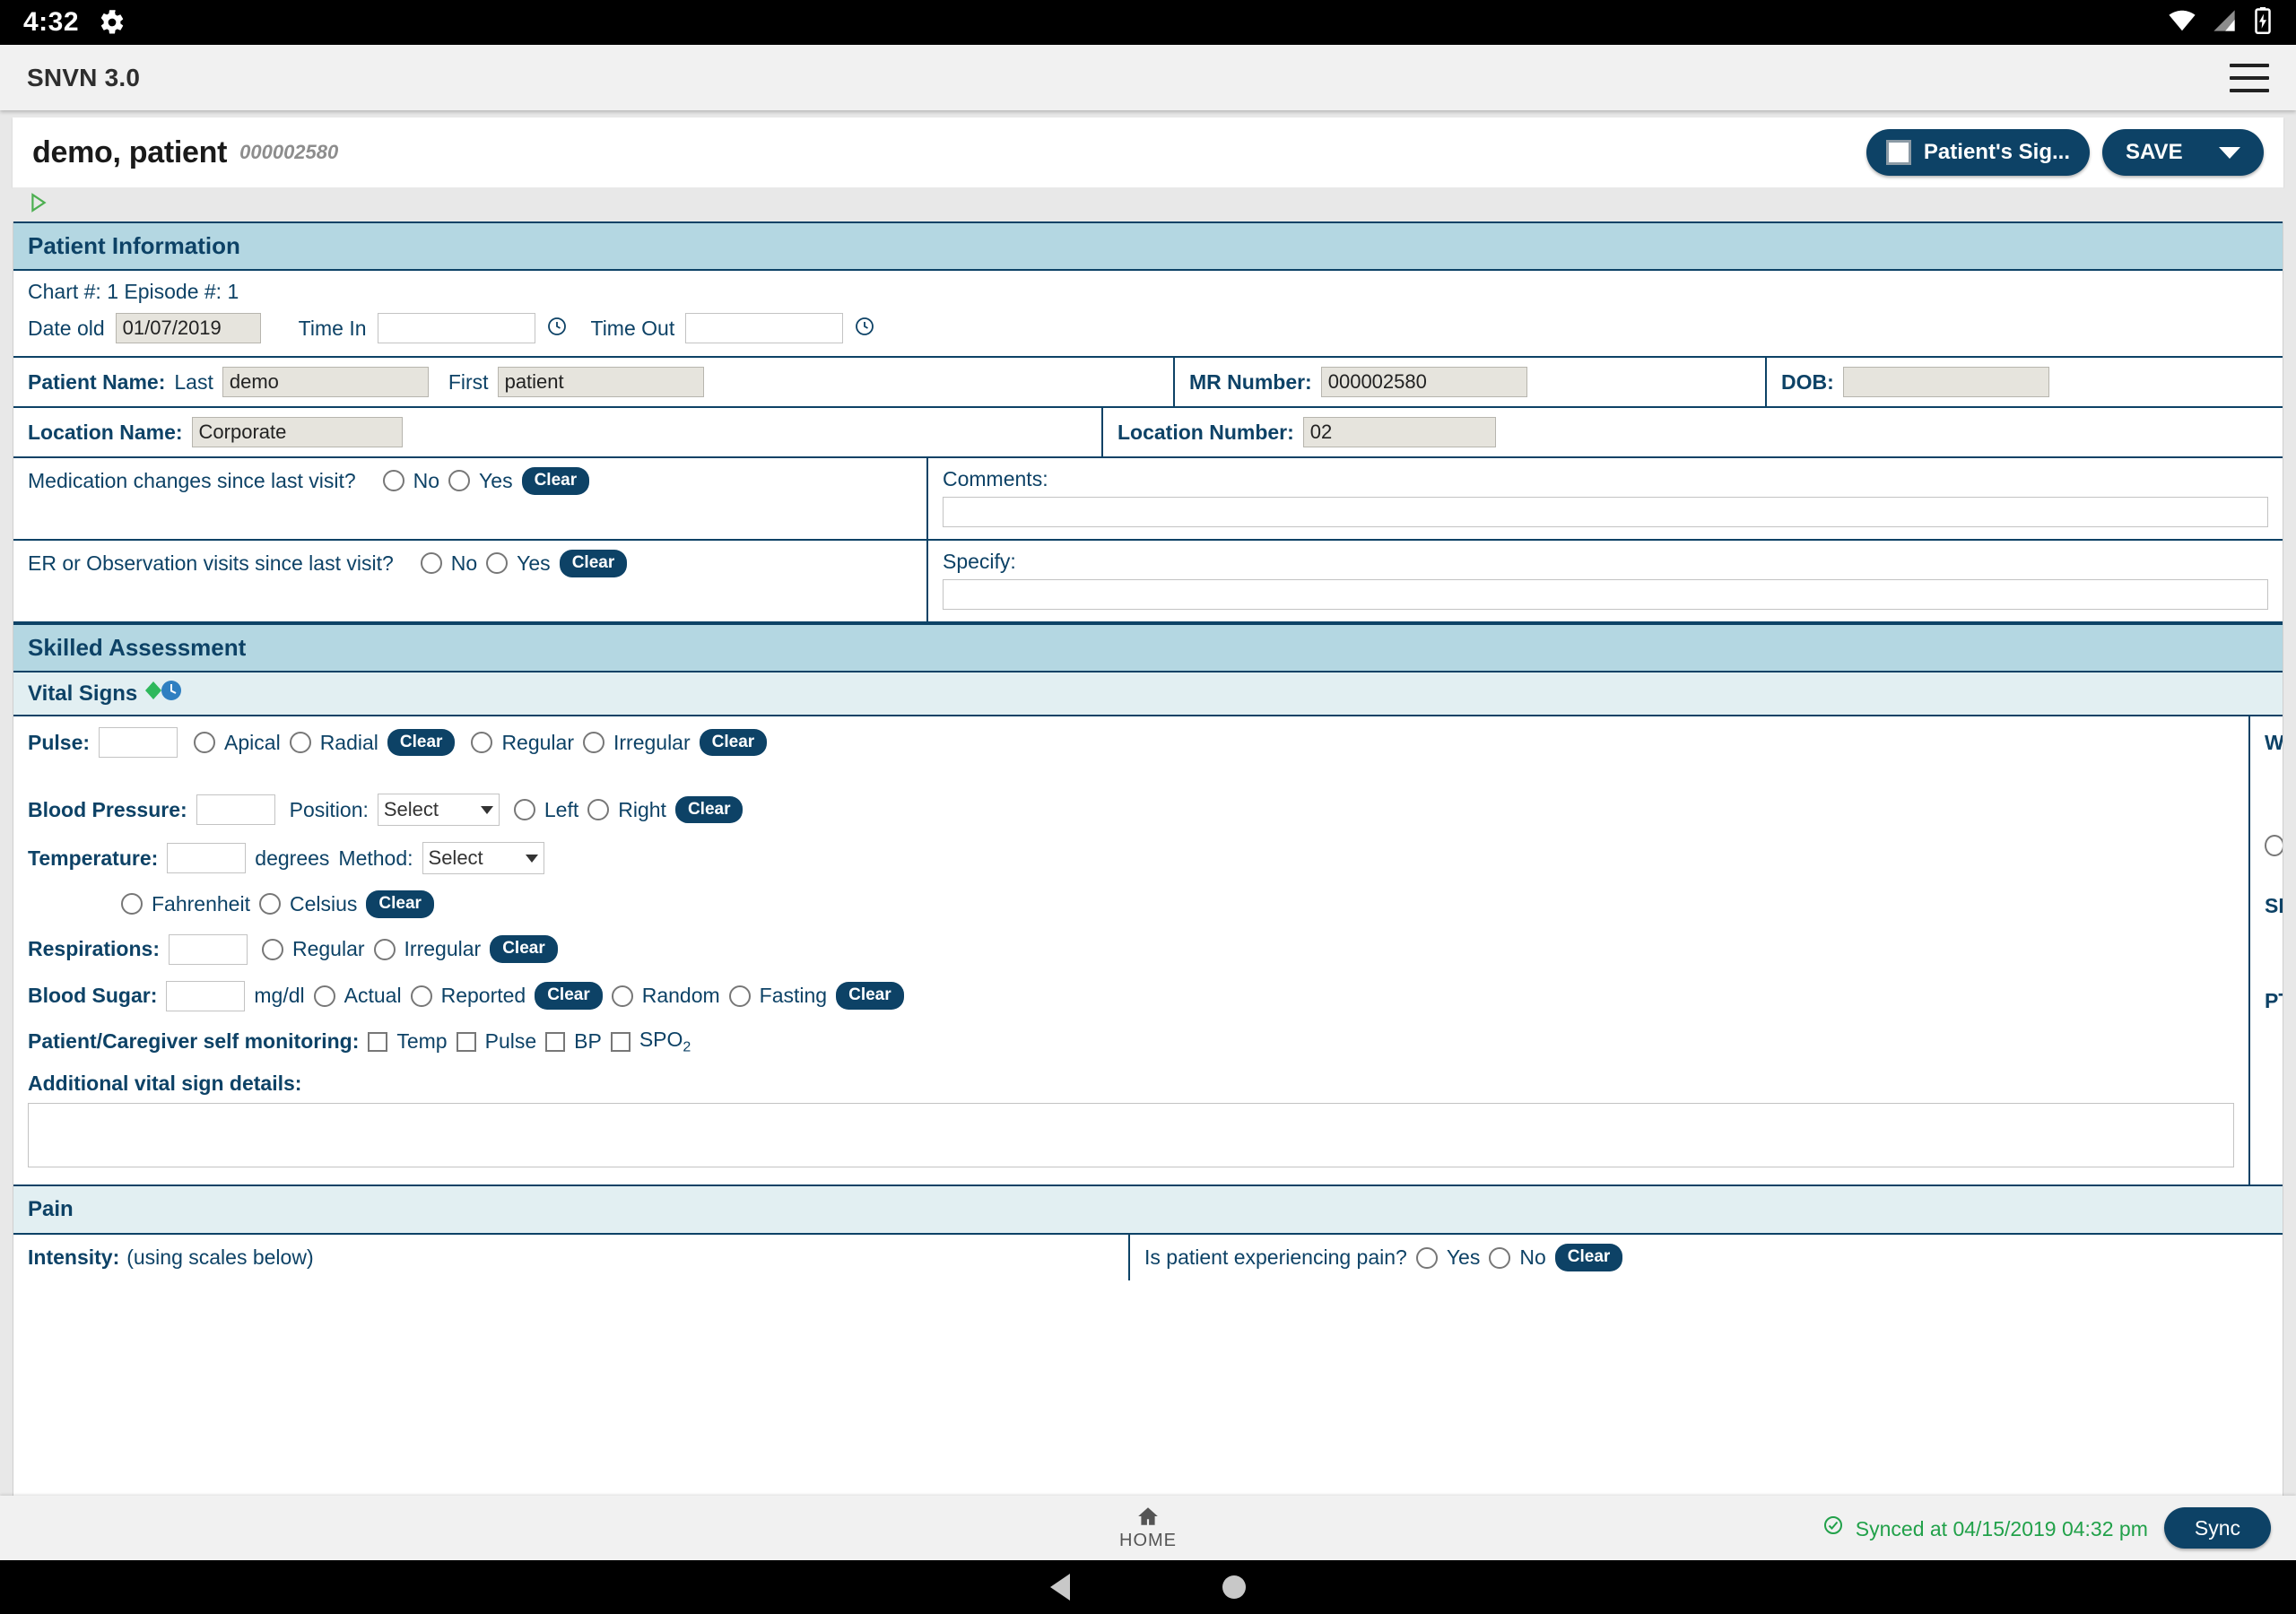  What do you see at coordinates (2274, 1001) in the screenshot?
I see `ptinr-label: PT/INR:` at bounding box center [2274, 1001].